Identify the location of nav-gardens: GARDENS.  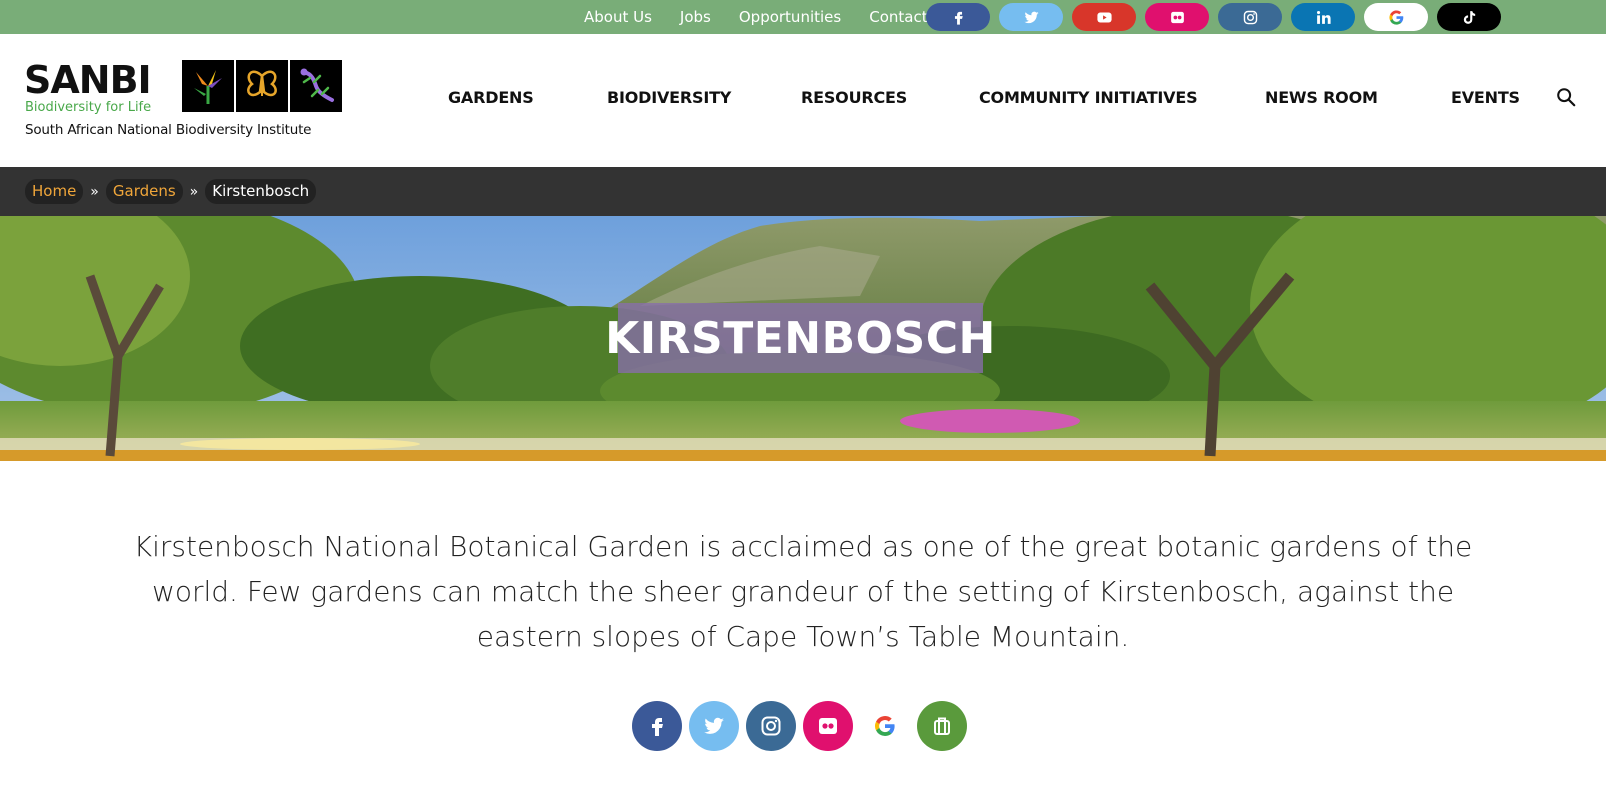
(491, 97).